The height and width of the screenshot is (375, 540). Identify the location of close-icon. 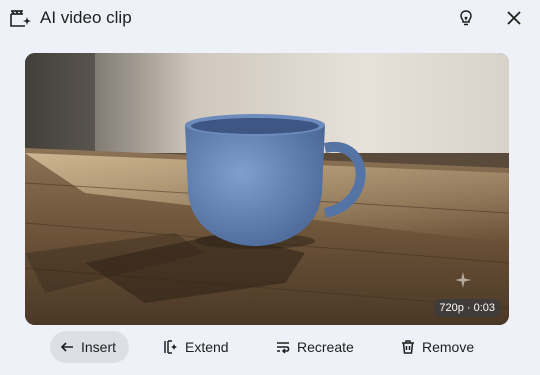
(514, 18).